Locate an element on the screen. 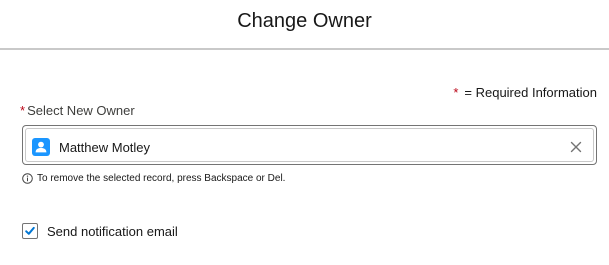 The width and height of the screenshot is (609, 265). send-notification-option: Send notification email is located at coordinates (100, 231).